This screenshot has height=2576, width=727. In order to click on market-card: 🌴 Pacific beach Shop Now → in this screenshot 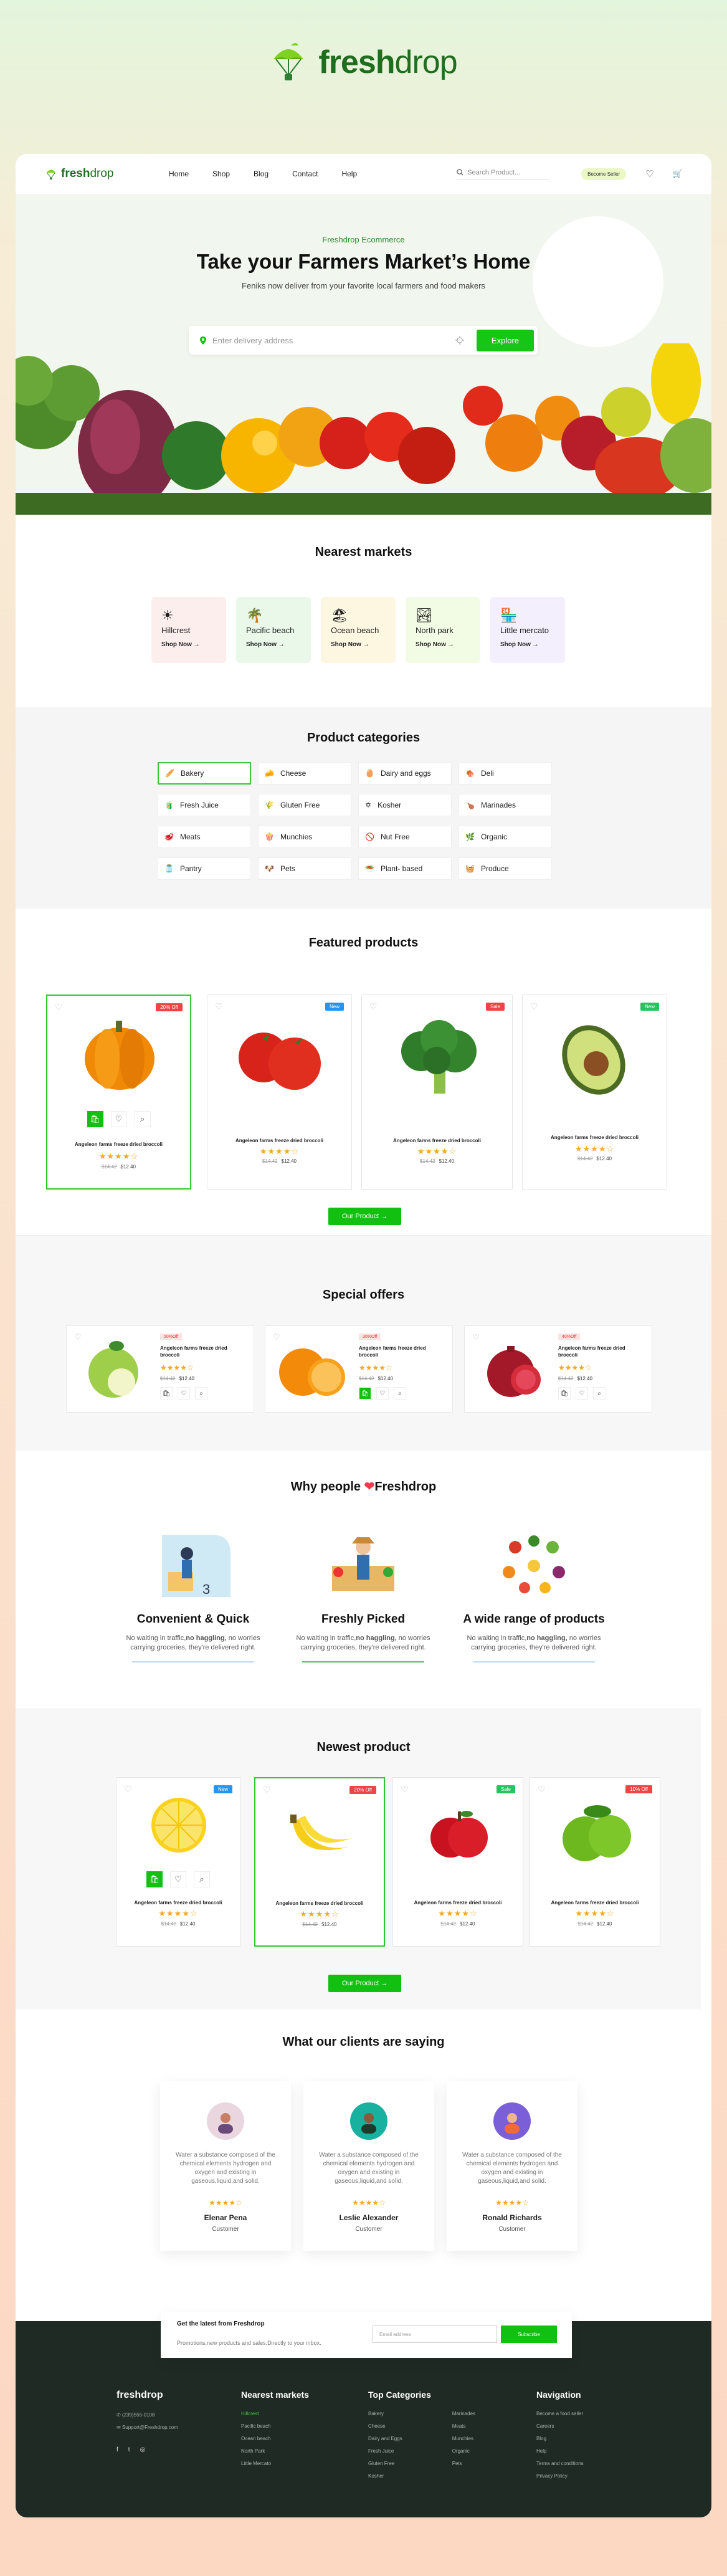, I will do `click(273, 630)`.